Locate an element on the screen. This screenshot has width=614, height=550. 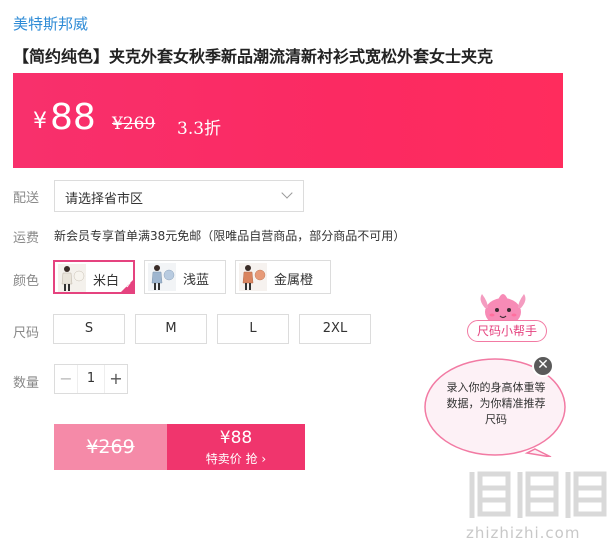
shipping-text: 新会员专享首单满38元免邮（限唯品自营商品，部分商品不可用） is located at coordinates (230, 236).